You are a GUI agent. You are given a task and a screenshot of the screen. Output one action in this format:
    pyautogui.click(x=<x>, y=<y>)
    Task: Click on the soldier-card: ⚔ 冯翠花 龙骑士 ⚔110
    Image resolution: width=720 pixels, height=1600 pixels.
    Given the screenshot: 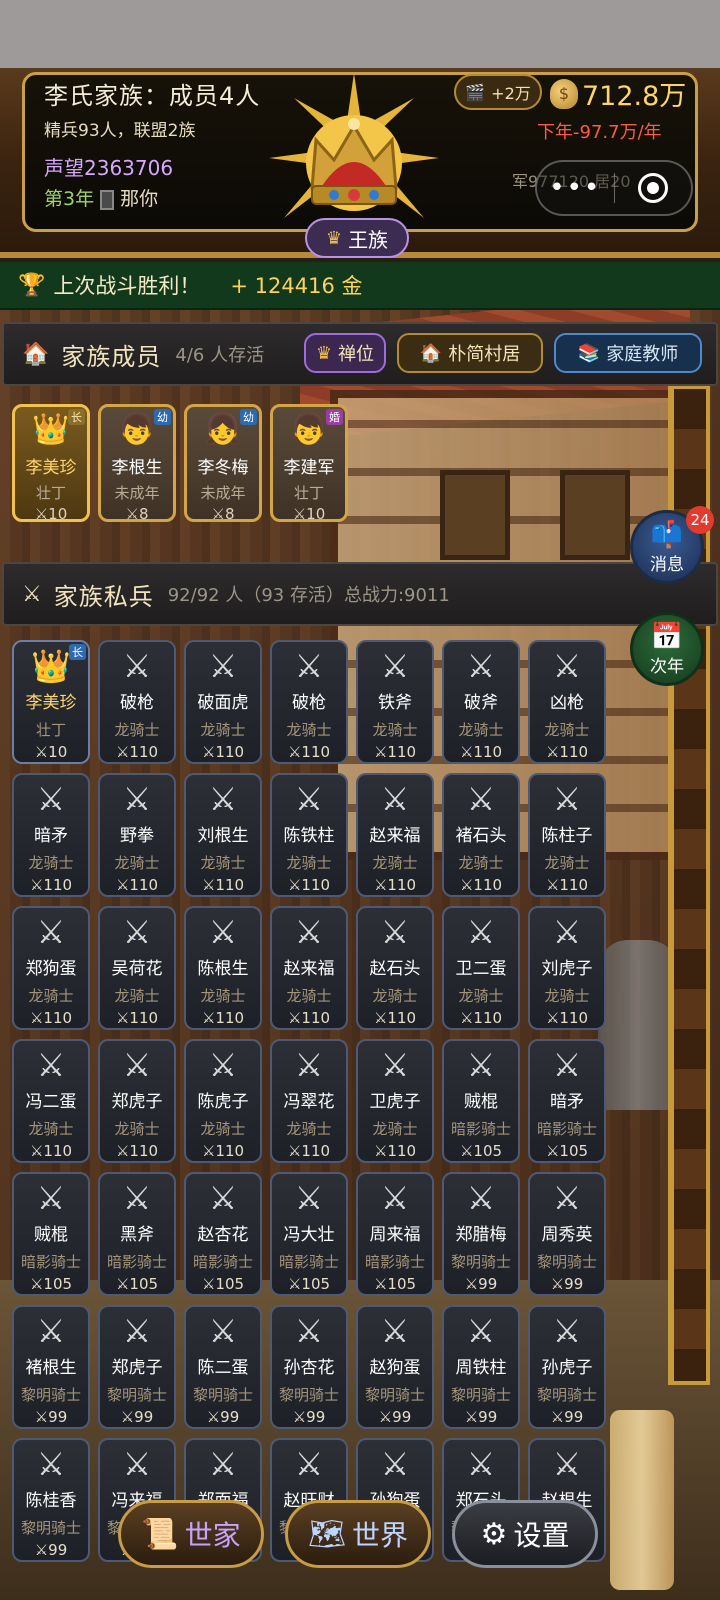 What is the action you would take?
    pyautogui.click(x=309, y=1101)
    